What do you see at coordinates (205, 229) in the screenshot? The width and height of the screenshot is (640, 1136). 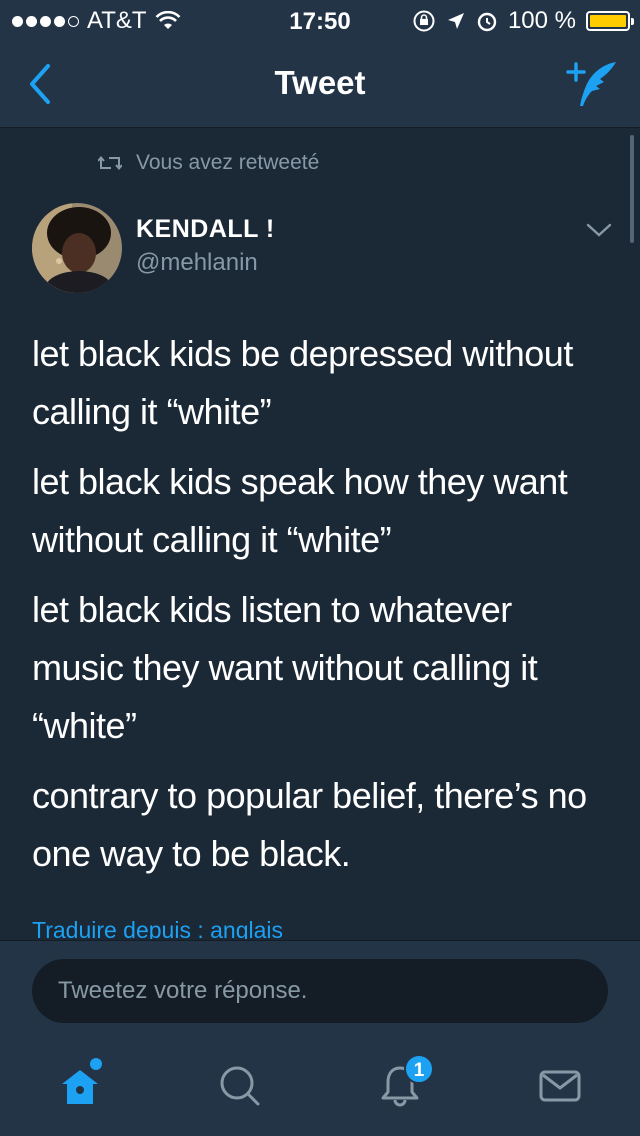 I see `author-name: KENDALL !` at bounding box center [205, 229].